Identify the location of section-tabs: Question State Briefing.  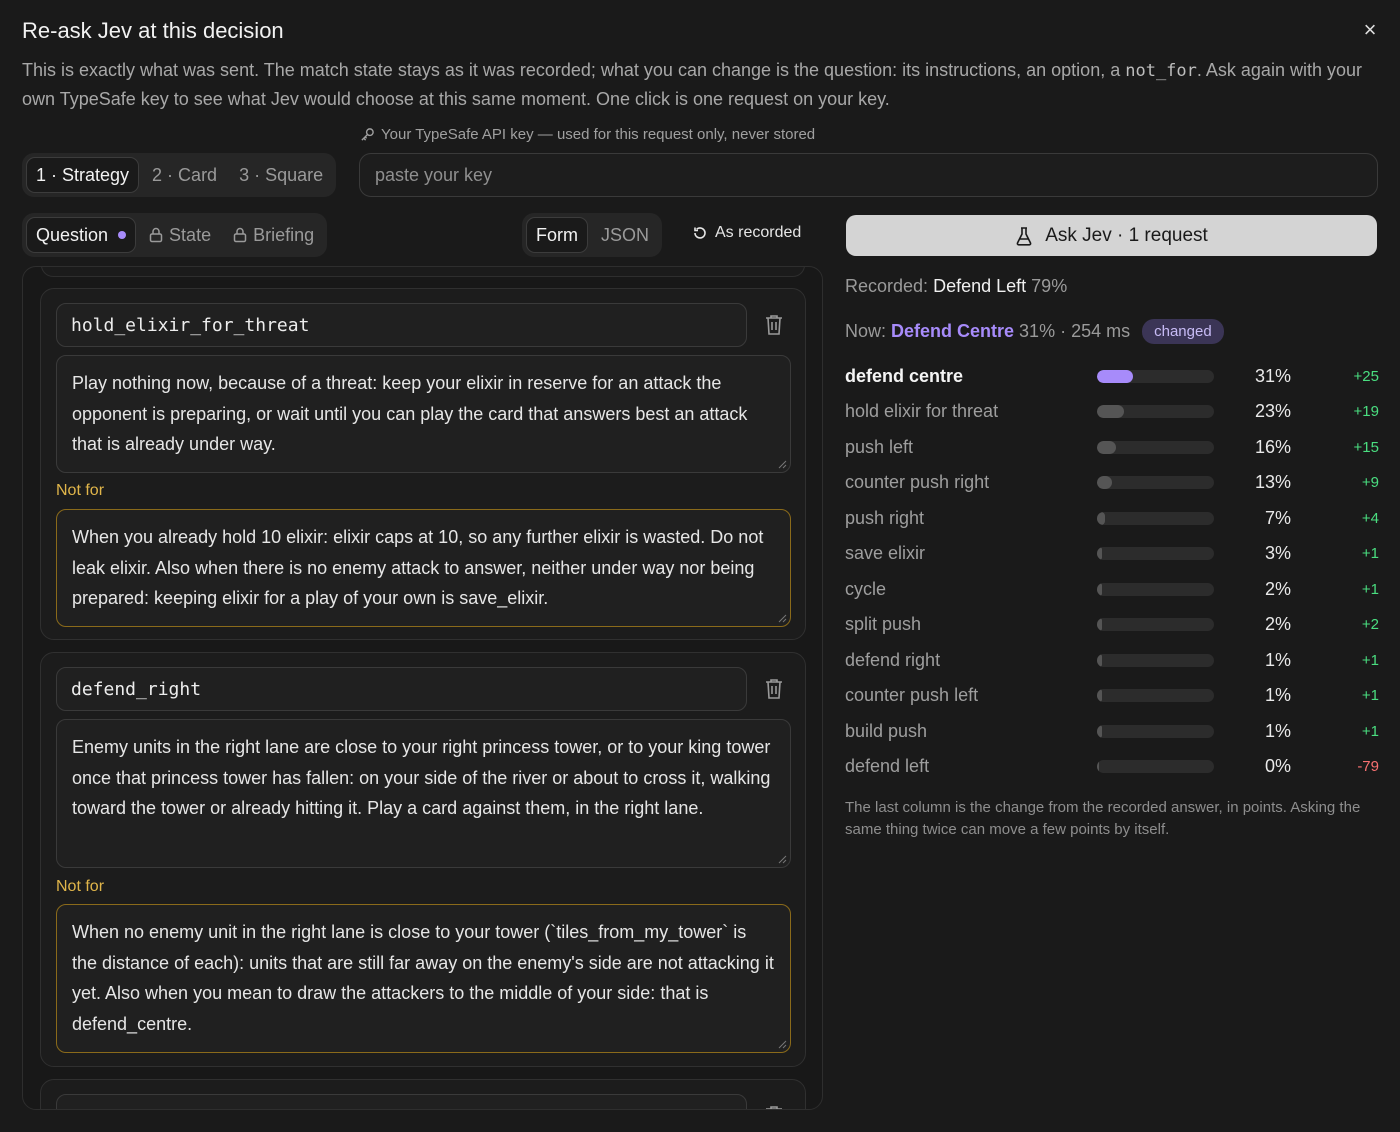
(175, 235).